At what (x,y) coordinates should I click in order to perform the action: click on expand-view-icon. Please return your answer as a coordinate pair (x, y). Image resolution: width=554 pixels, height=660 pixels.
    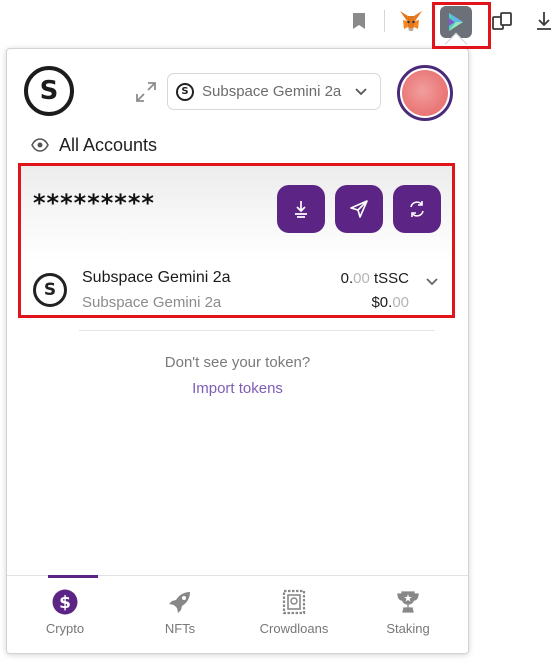
    Looking at the image, I should click on (146, 92).